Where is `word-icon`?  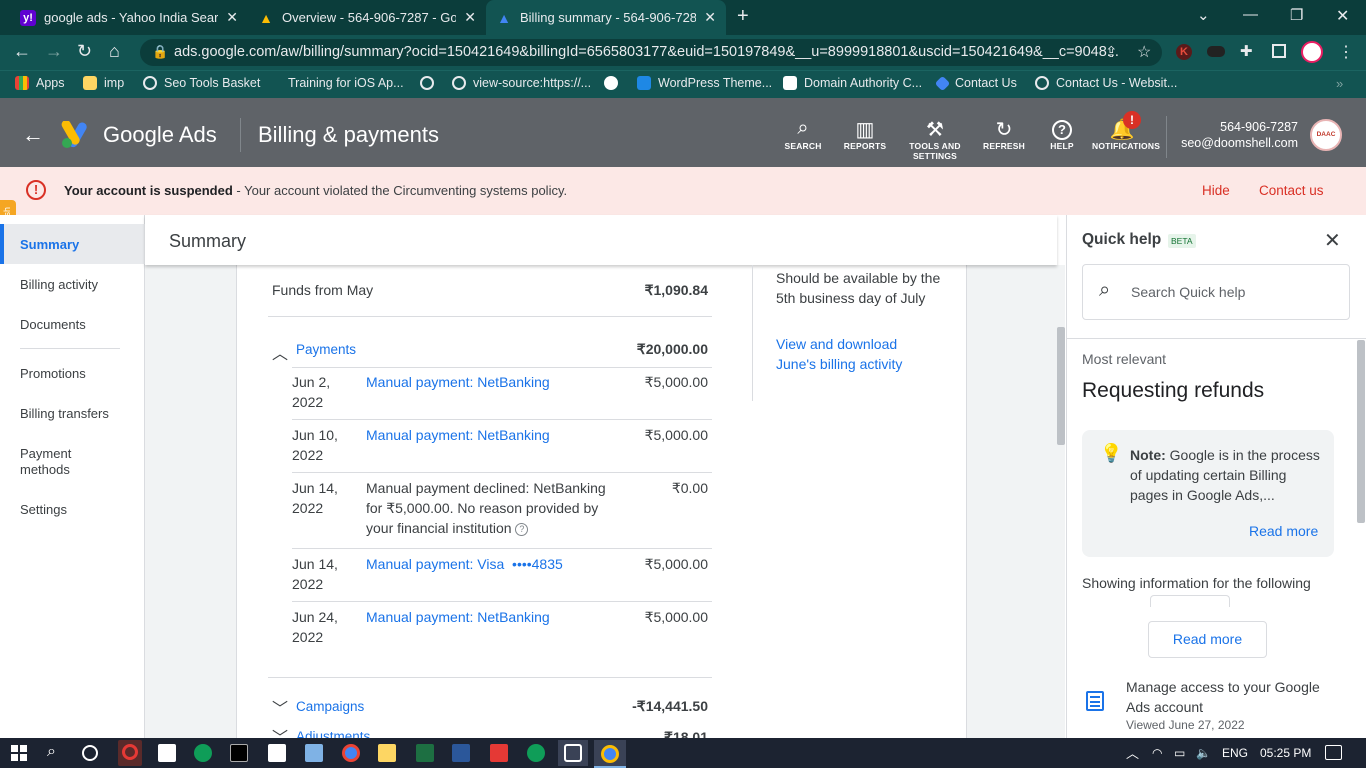 word-icon is located at coordinates (461, 753).